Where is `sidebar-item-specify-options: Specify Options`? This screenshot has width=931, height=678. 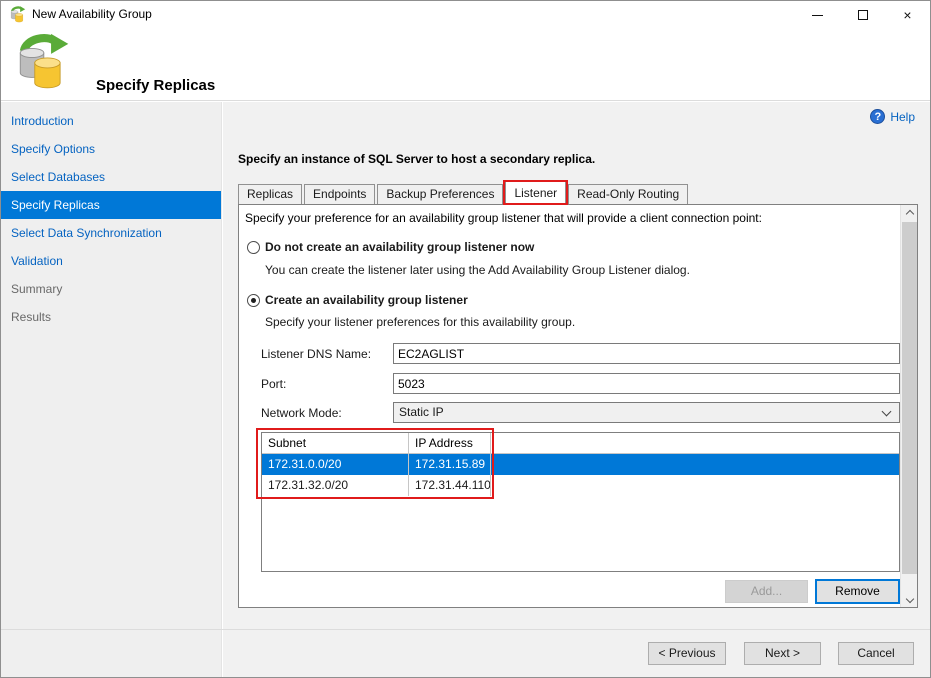 sidebar-item-specify-options: Specify Options is located at coordinates (111, 149).